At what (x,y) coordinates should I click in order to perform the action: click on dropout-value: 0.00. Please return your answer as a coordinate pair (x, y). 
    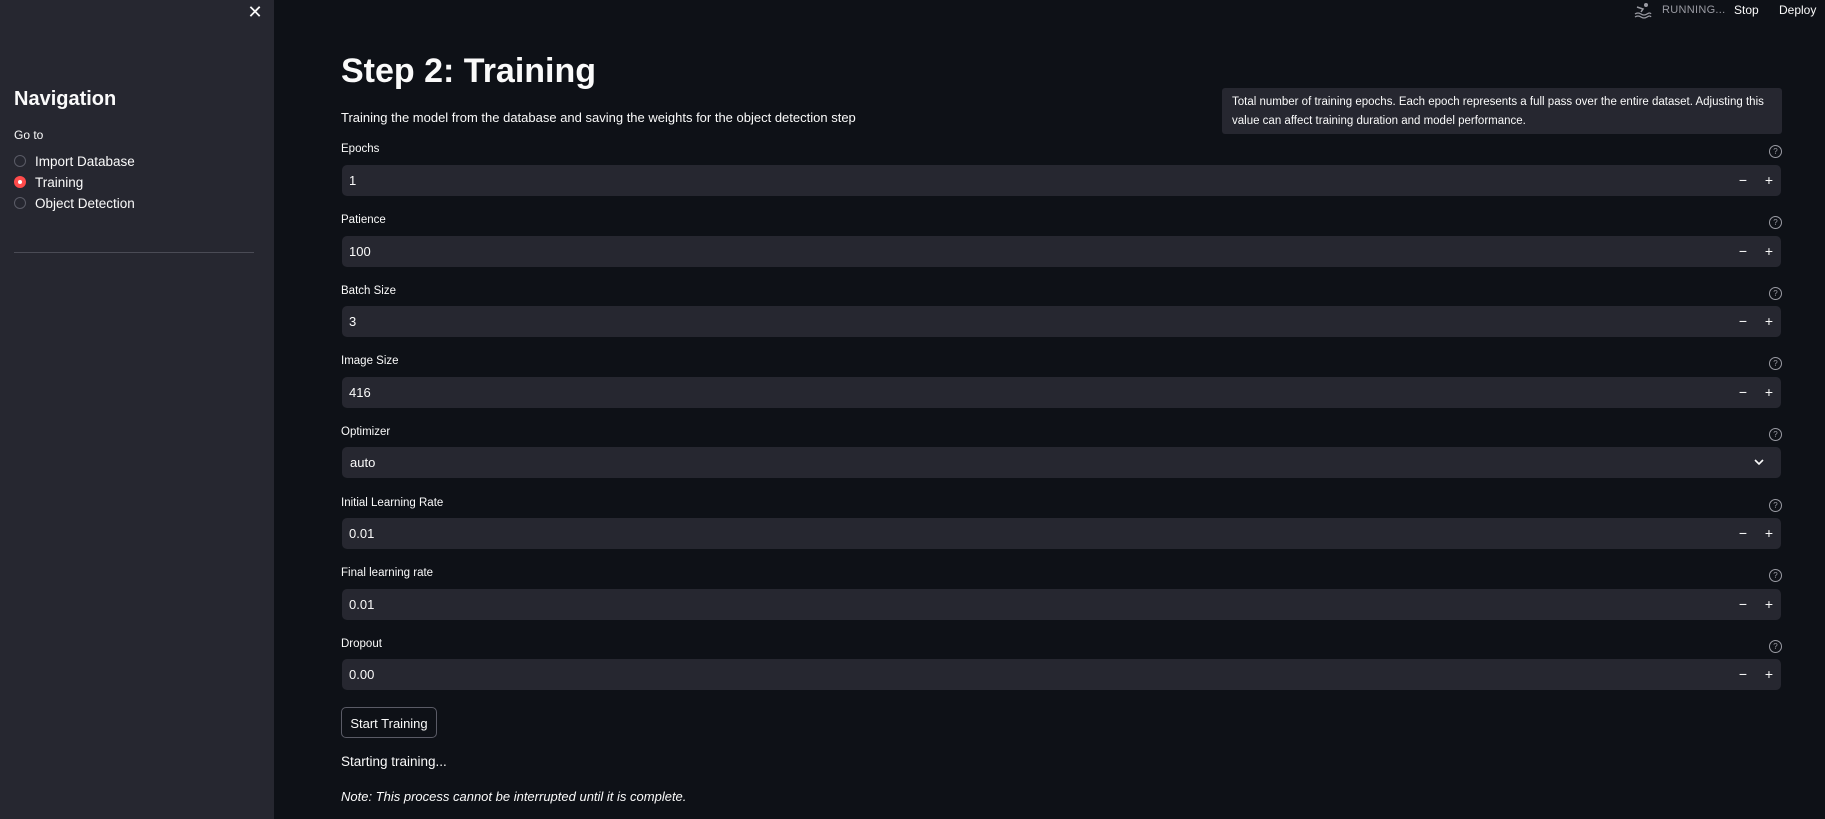
    Looking at the image, I should click on (361, 674).